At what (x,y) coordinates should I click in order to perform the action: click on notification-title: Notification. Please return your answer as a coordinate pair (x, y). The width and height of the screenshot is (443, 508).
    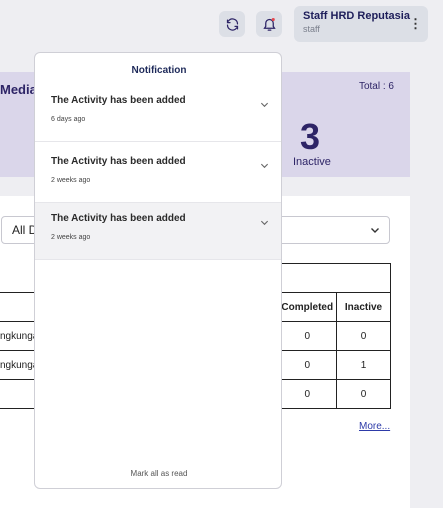
    Looking at the image, I should click on (159, 70).